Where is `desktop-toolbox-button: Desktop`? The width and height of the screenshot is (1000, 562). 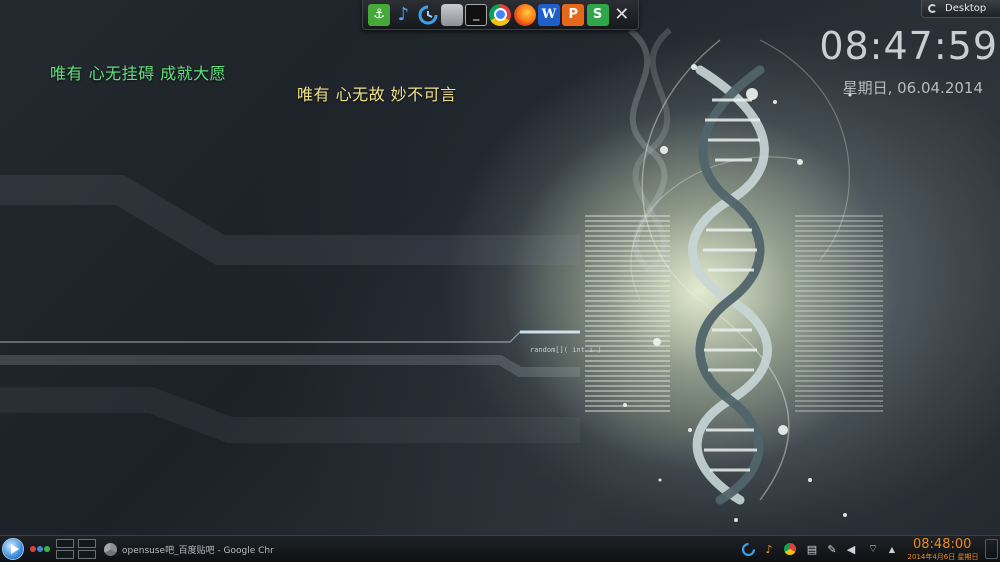
desktop-toolbox-button: Desktop is located at coordinates (960, 9).